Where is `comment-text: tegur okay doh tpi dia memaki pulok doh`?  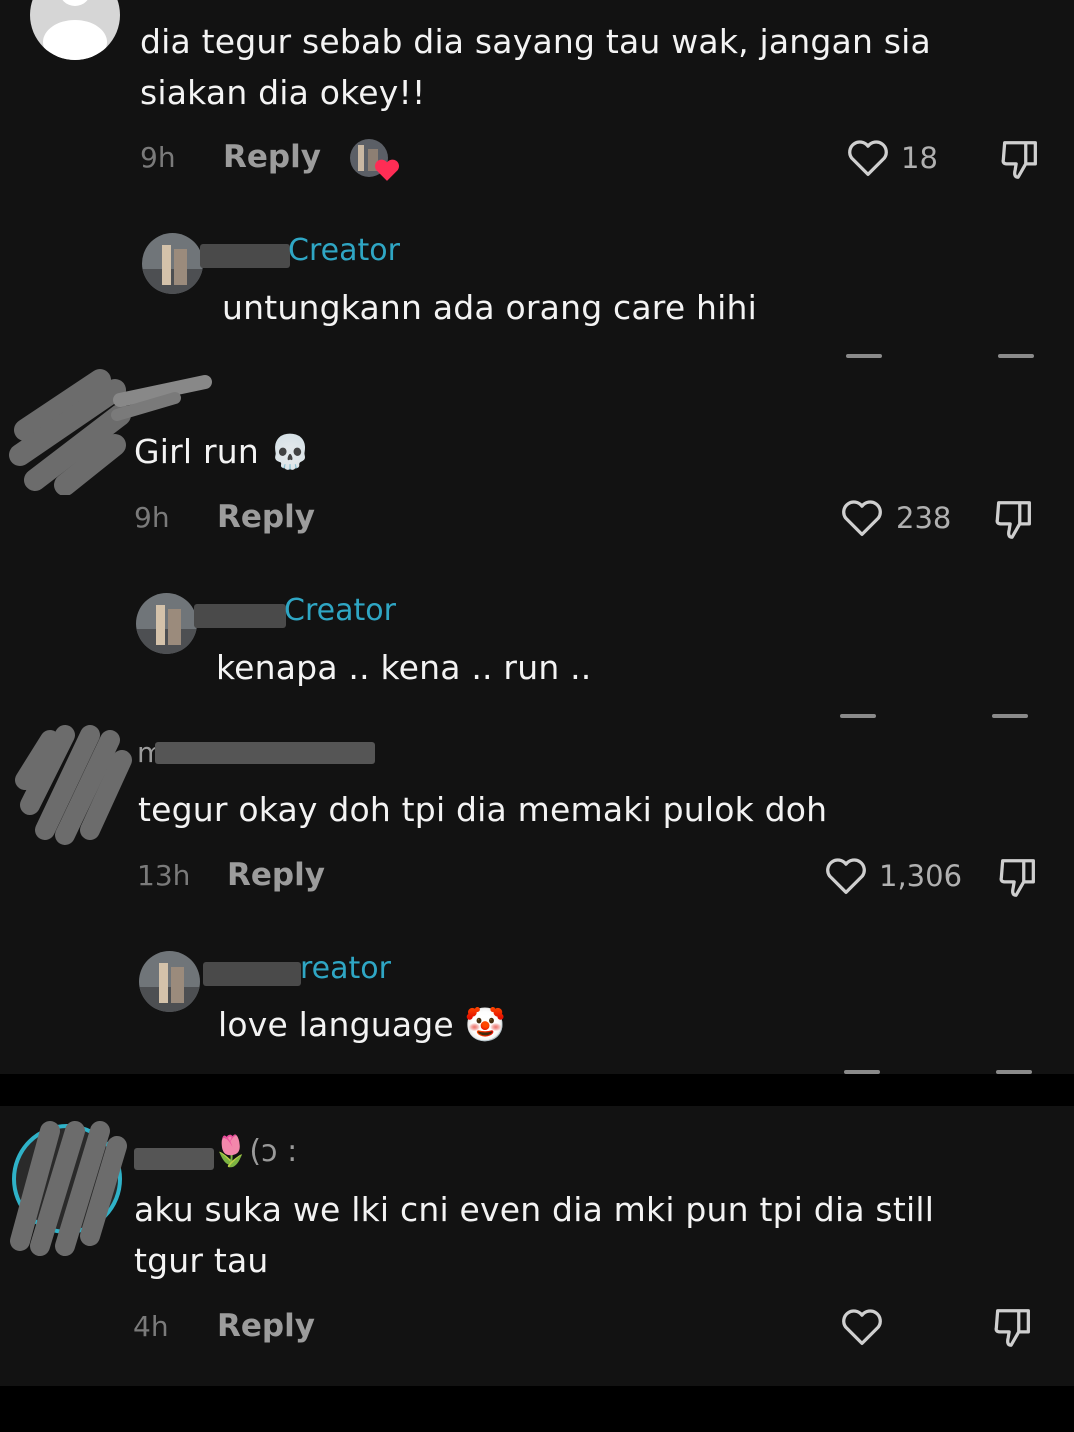
comment-text: tegur okay doh tpi dia memaki pulok doh is located at coordinates (483, 809).